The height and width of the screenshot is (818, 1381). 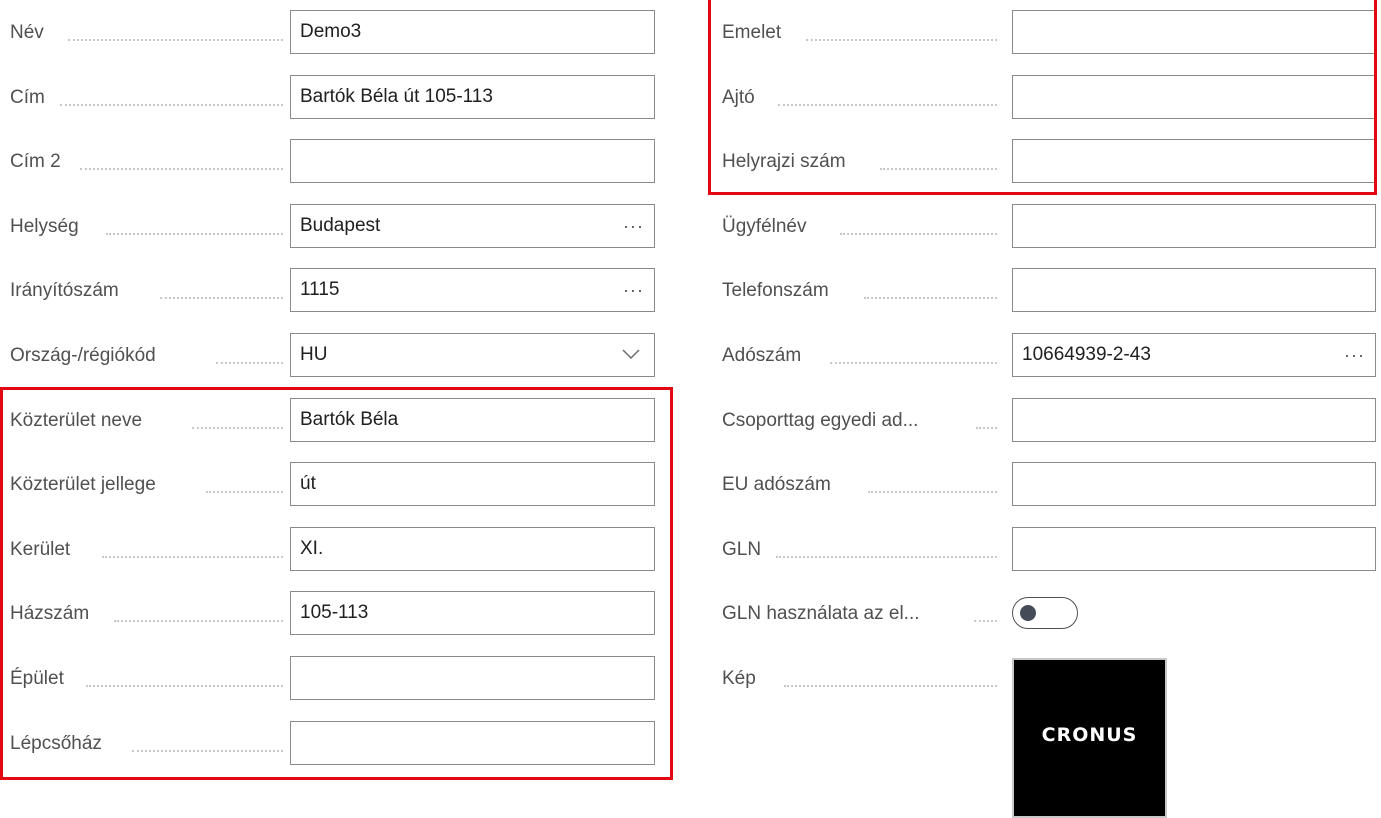 I want to click on field-value: Demo3, so click(x=331, y=31).